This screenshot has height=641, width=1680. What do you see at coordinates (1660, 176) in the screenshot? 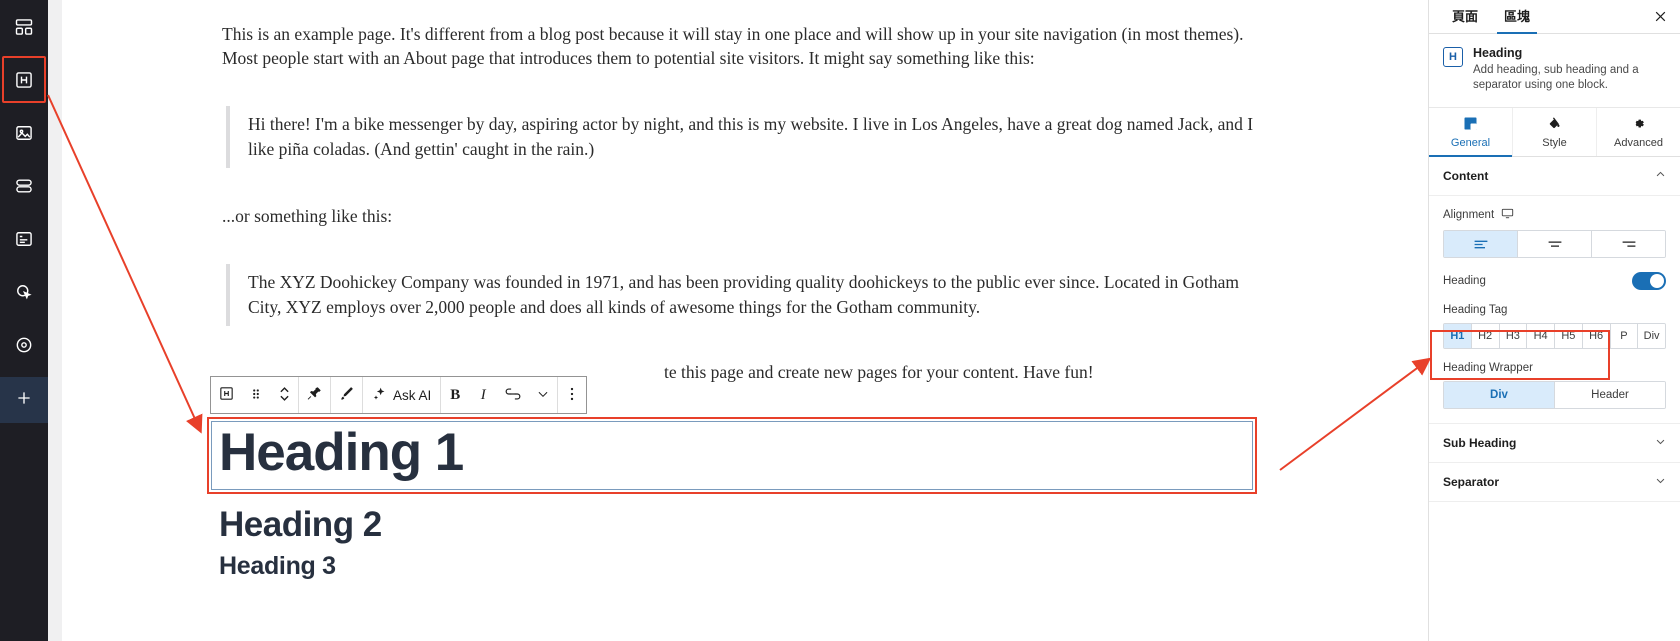
I see `chevron-up-icon` at bounding box center [1660, 176].